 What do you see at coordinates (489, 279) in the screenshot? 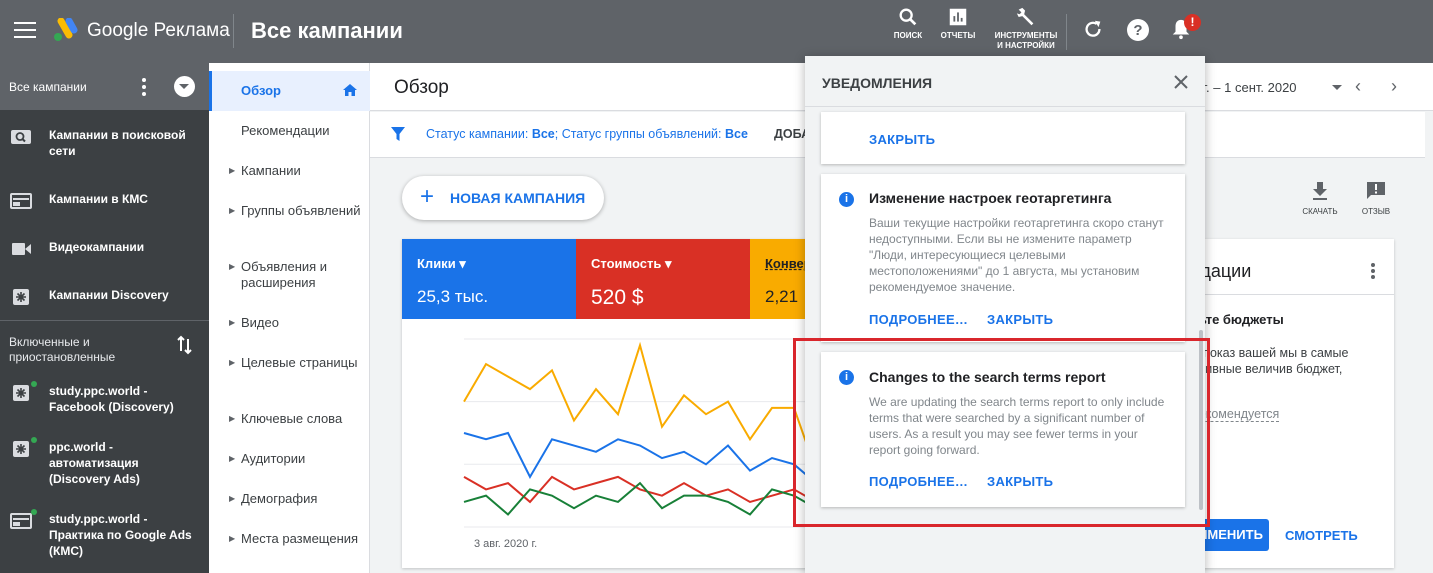
I see `metric-clicks: Клики ▾ 25,3 тыс.` at bounding box center [489, 279].